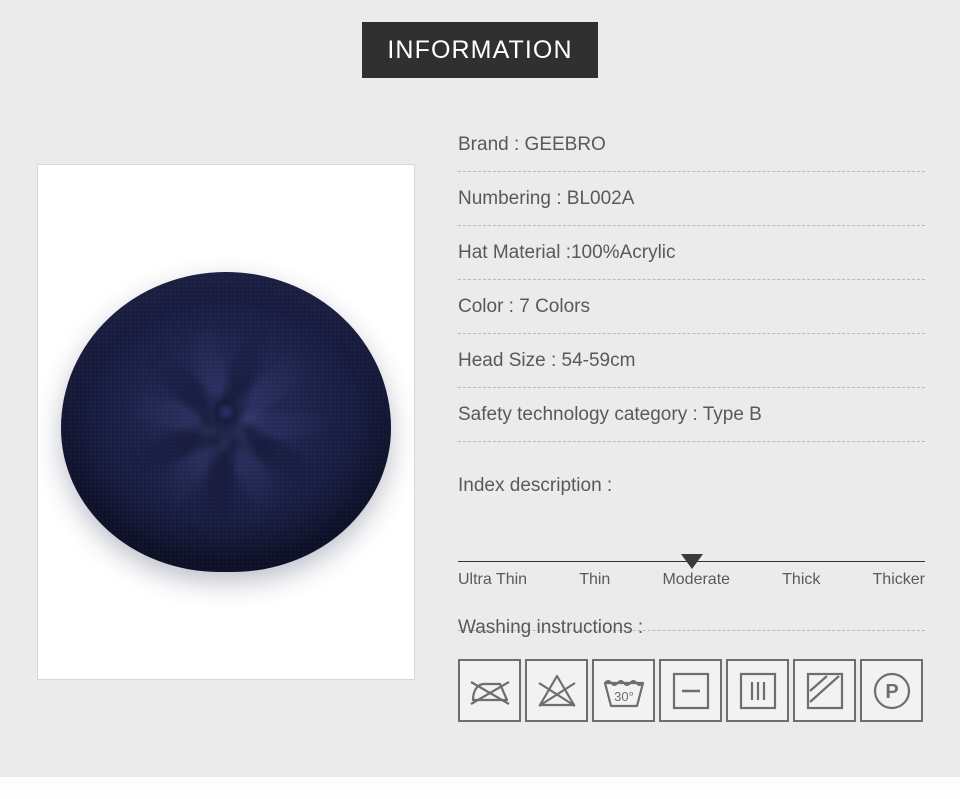  What do you see at coordinates (610, 414) in the screenshot?
I see `spec-text-safety-category: Safety technology category : Type B` at bounding box center [610, 414].